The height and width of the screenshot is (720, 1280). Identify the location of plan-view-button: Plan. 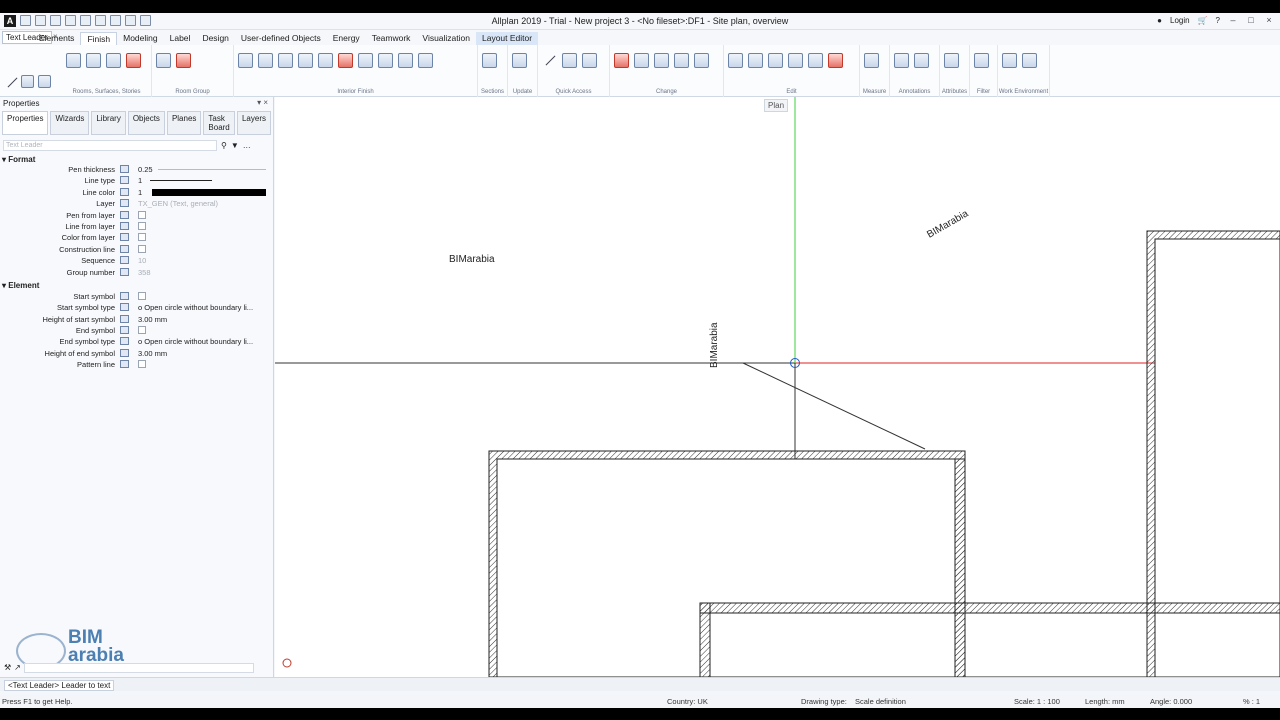
(776, 105).